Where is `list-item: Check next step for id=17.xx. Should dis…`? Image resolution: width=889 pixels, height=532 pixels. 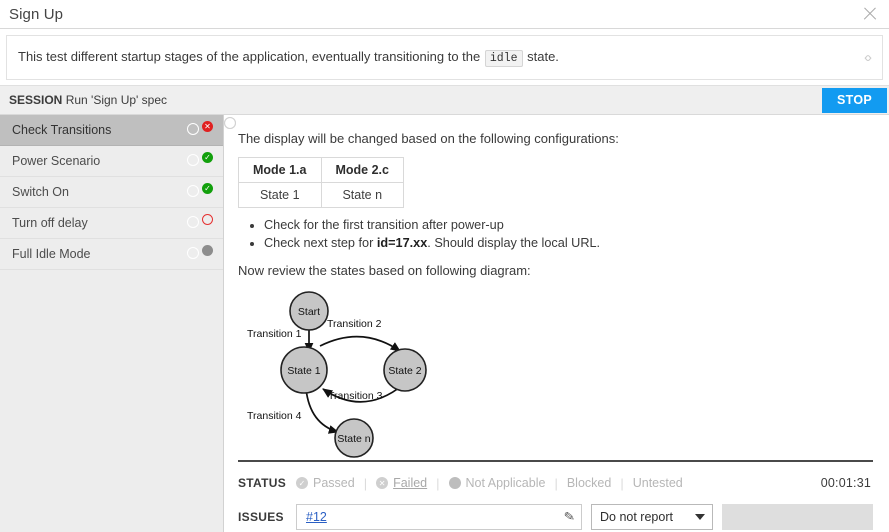
list-item: Check next step for id=17.xx. Should dis… is located at coordinates (568, 243).